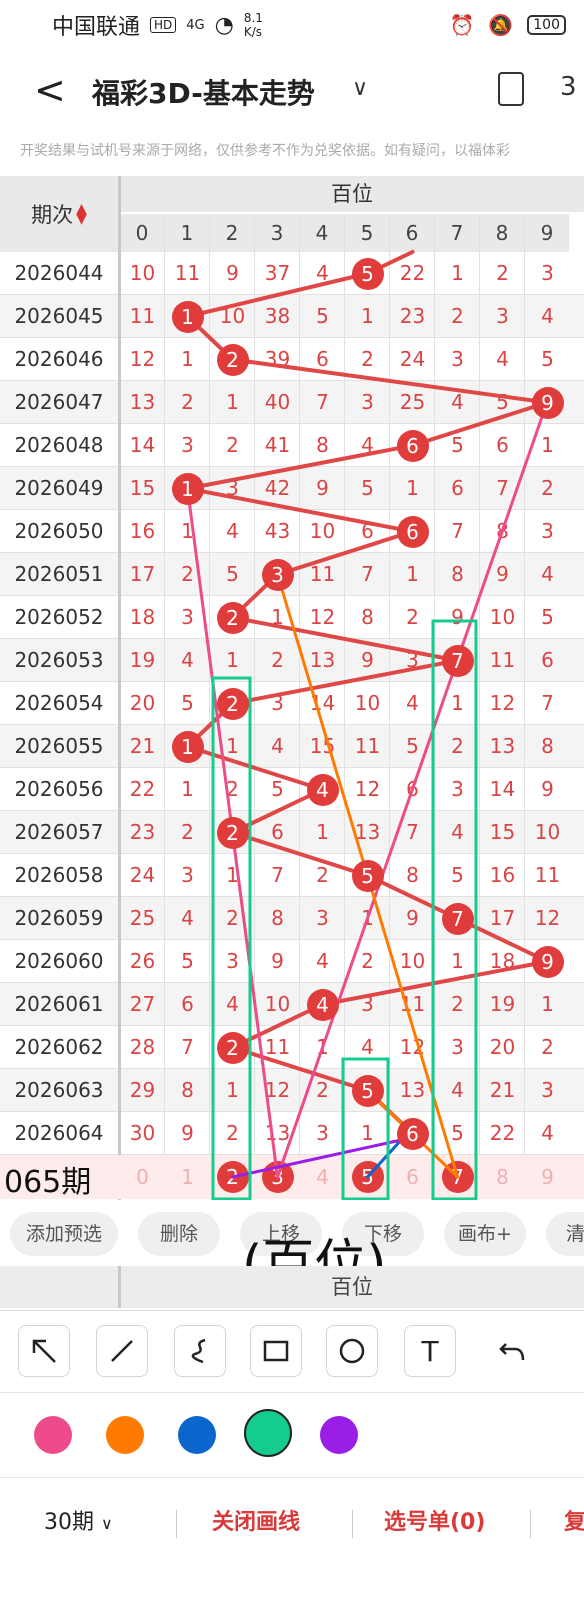 Image resolution: width=584 pixels, height=1600 pixels. Describe the element at coordinates (81, 214) in the screenshot. I see `sort-icon: ▲ ▼` at that location.